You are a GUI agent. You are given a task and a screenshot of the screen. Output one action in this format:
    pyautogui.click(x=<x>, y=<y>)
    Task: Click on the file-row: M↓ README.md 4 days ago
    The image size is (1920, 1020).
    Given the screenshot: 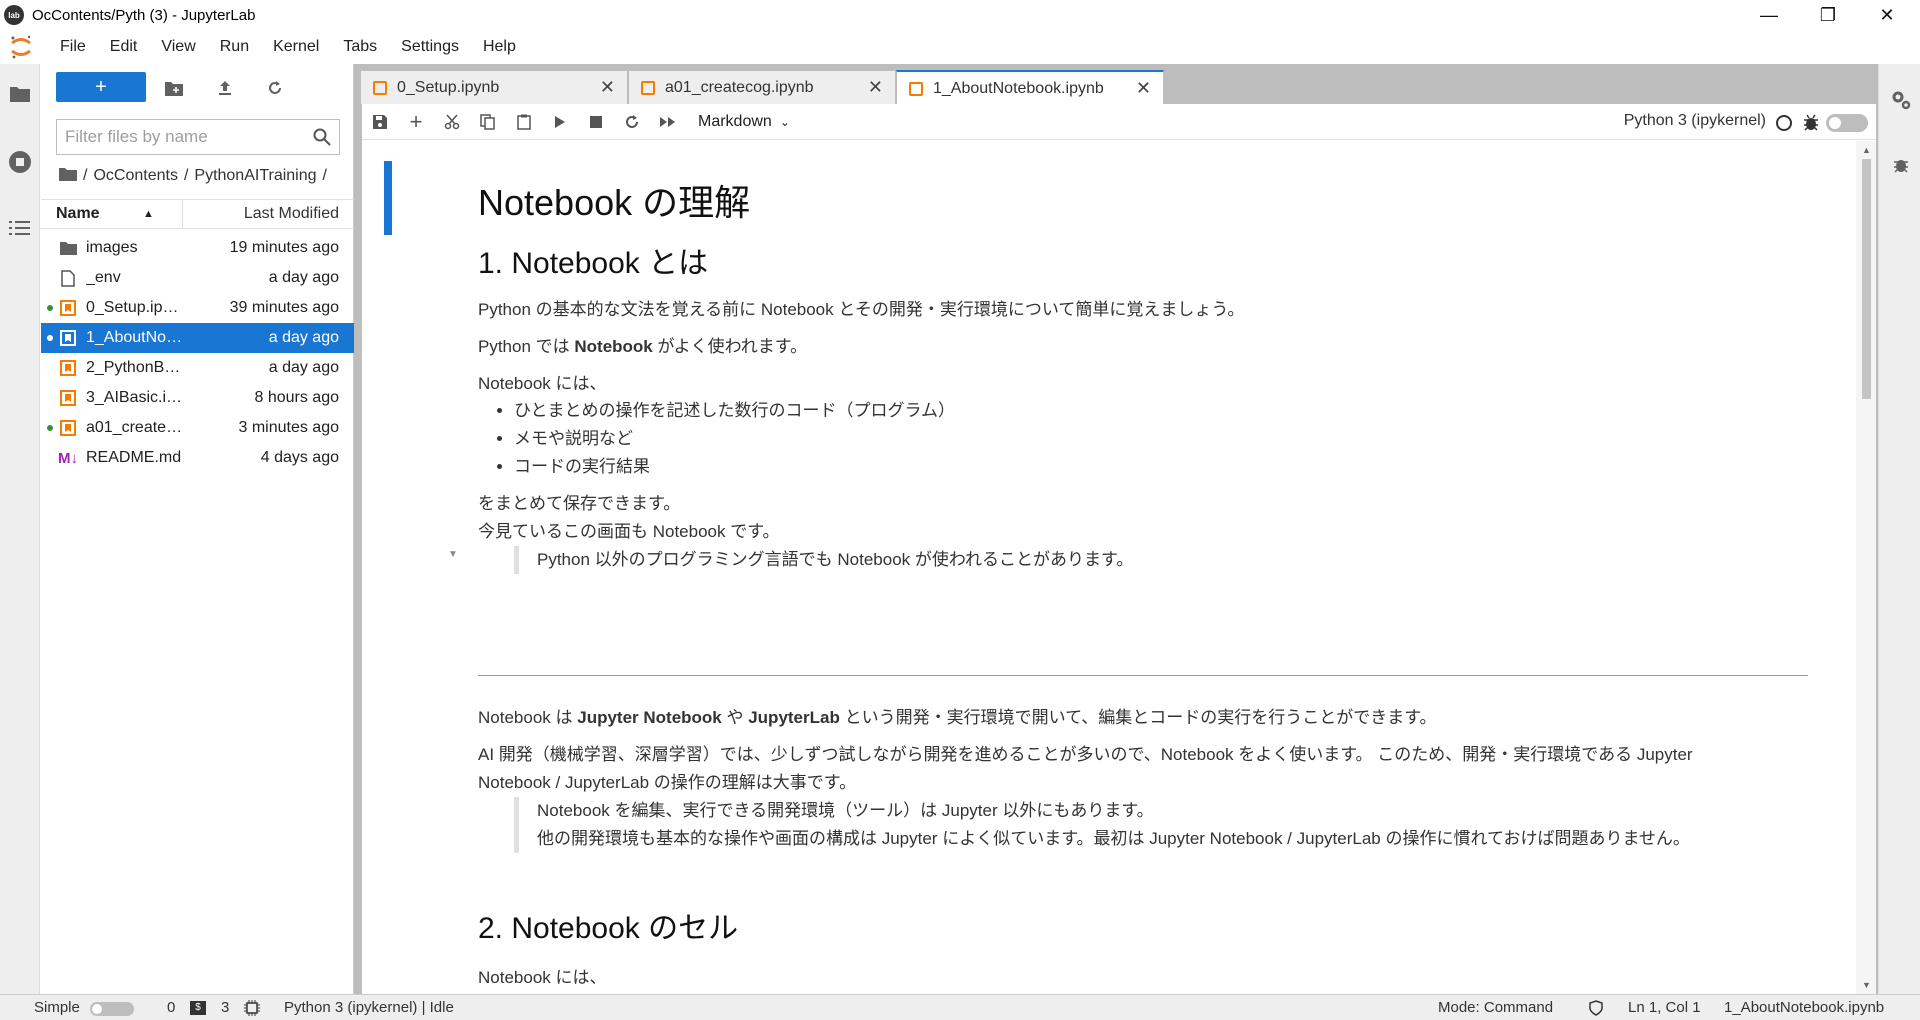 What is the action you would take?
    pyautogui.click(x=197, y=458)
    